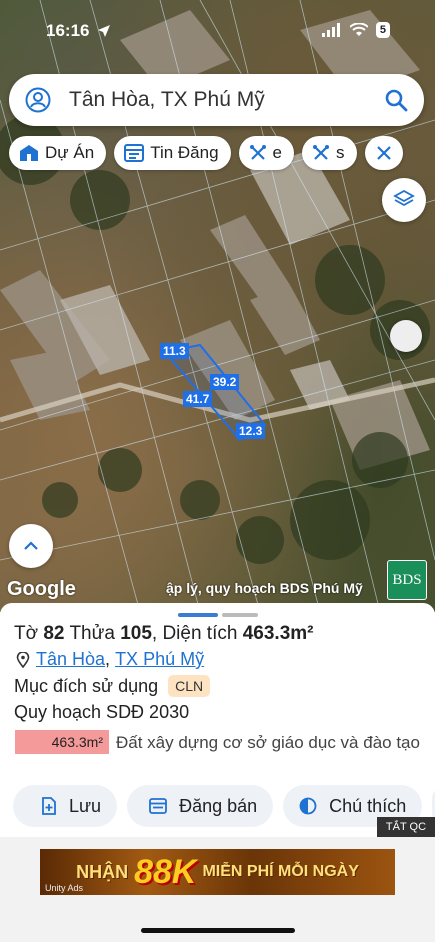  I want to click on ad-sponsor: Unity Ads, so click(64, 888).